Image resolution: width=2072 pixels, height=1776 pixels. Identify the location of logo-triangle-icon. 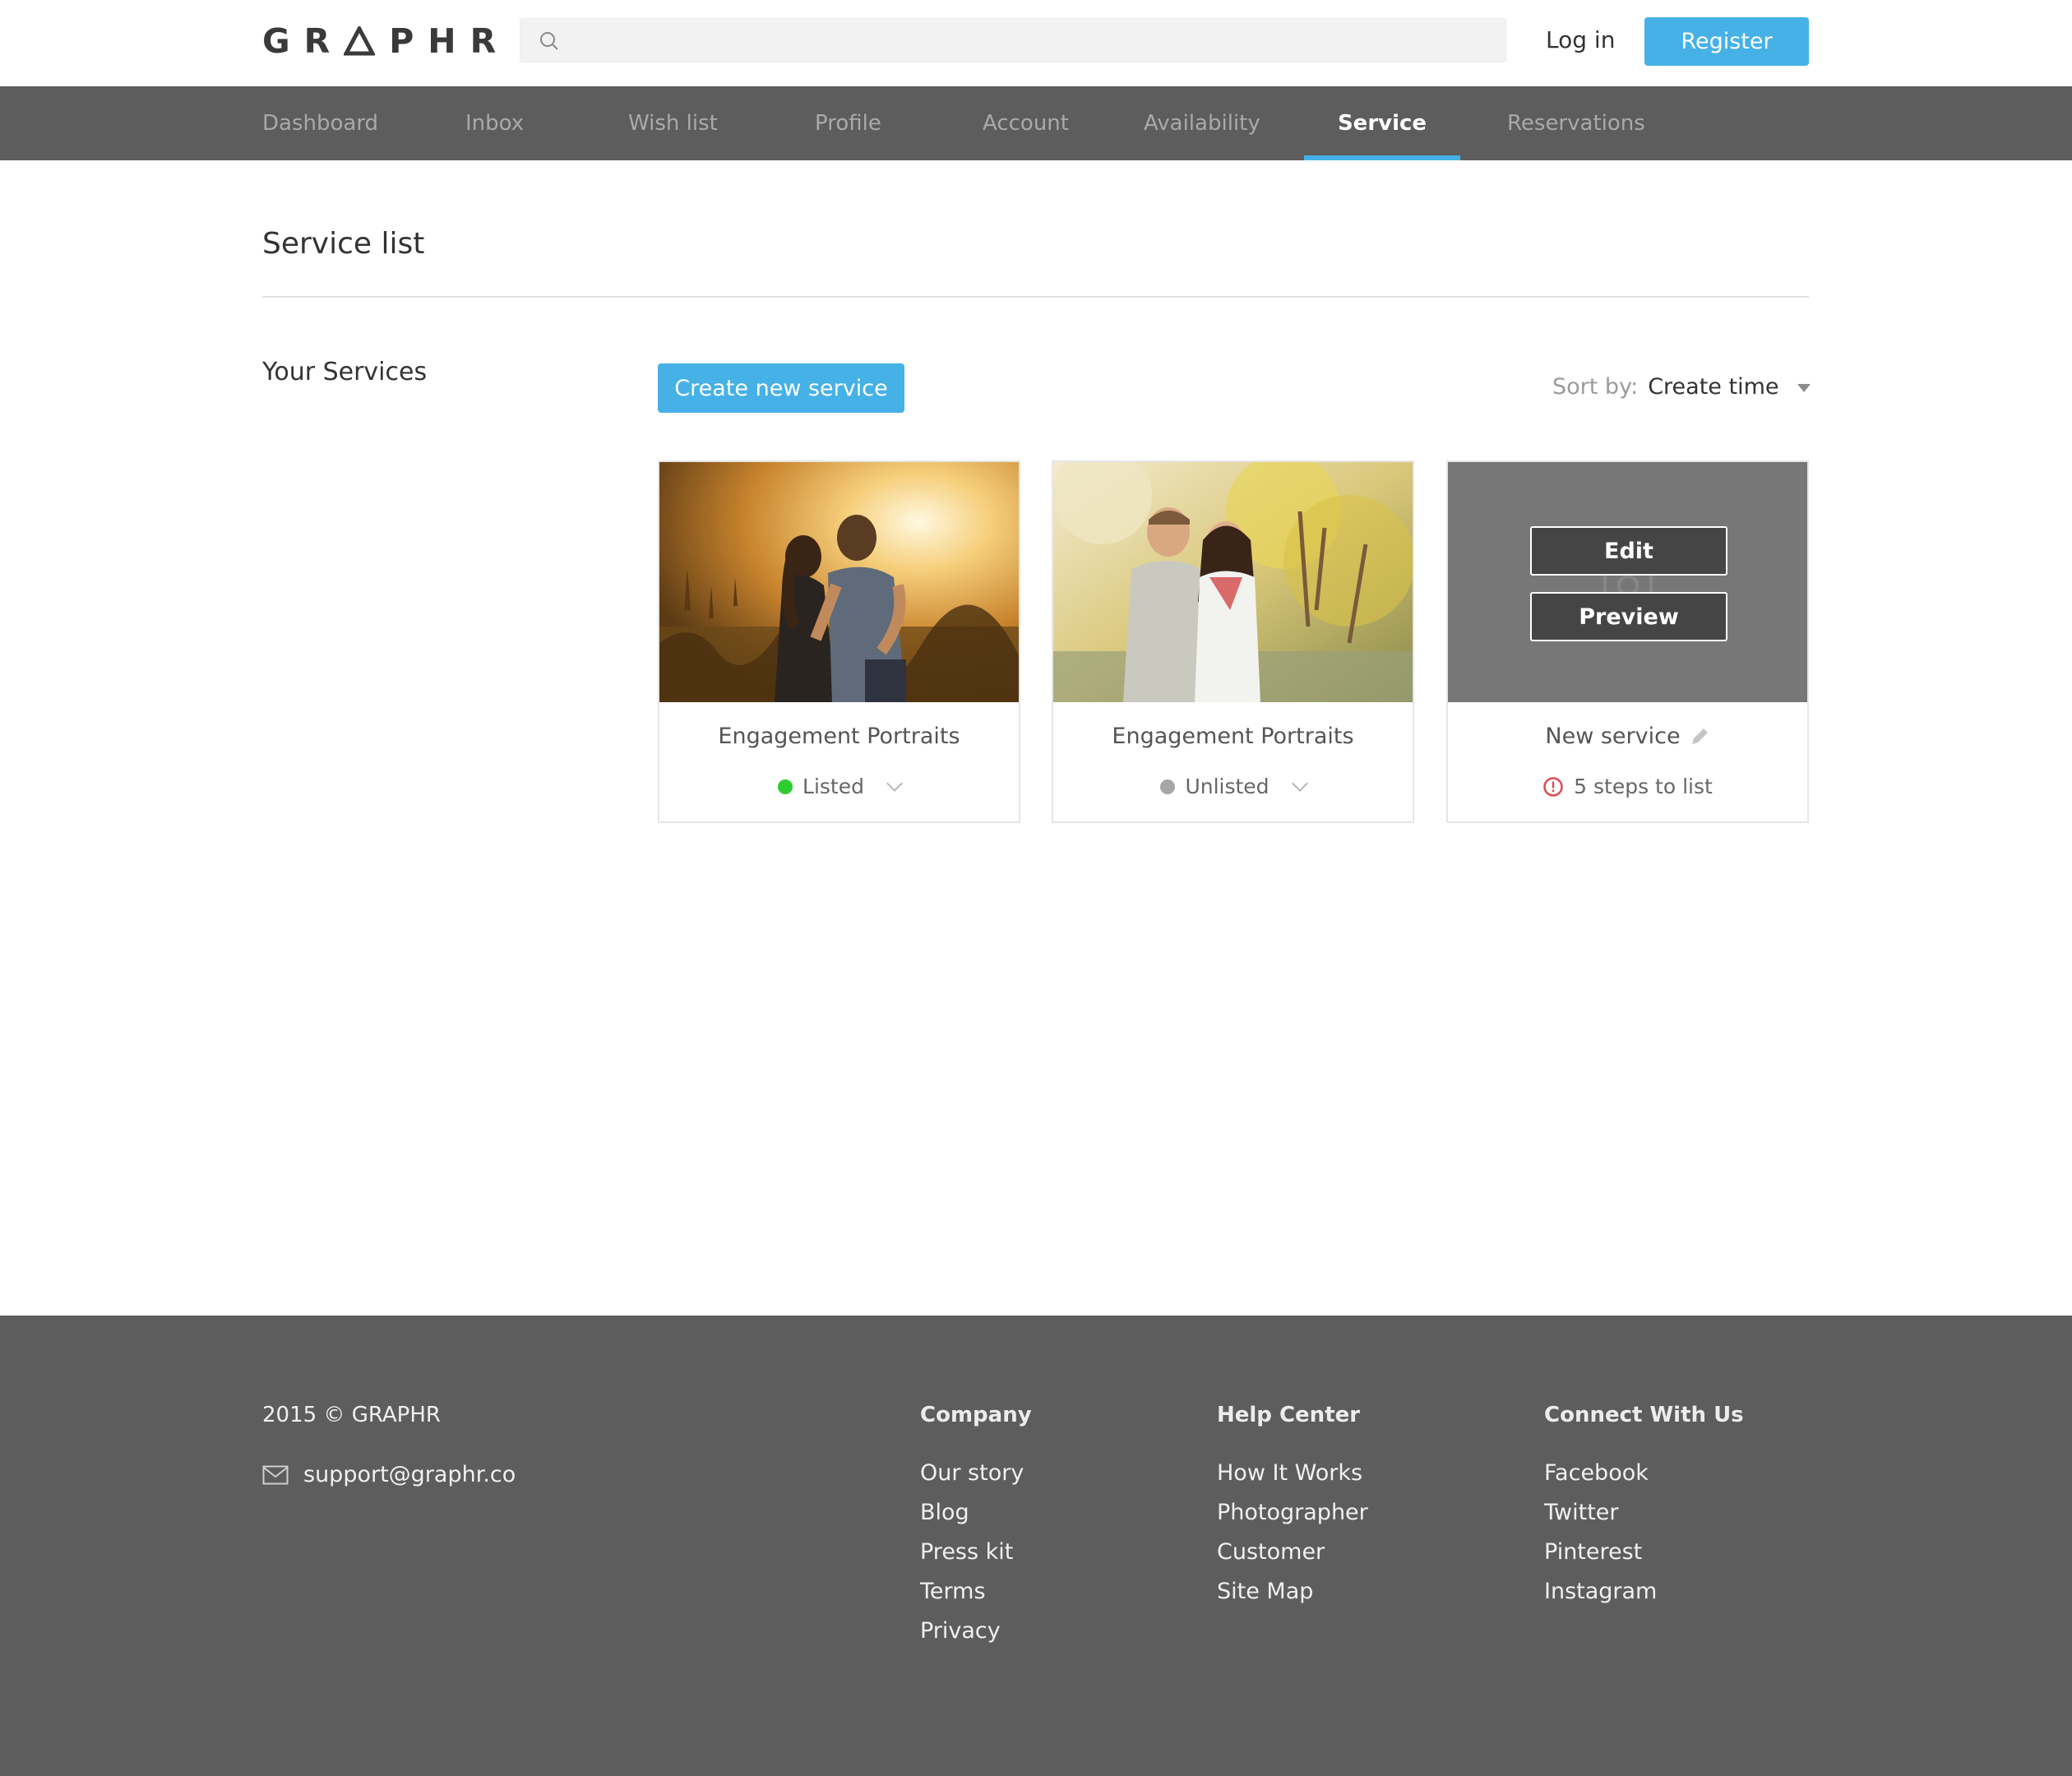
(360, 41).